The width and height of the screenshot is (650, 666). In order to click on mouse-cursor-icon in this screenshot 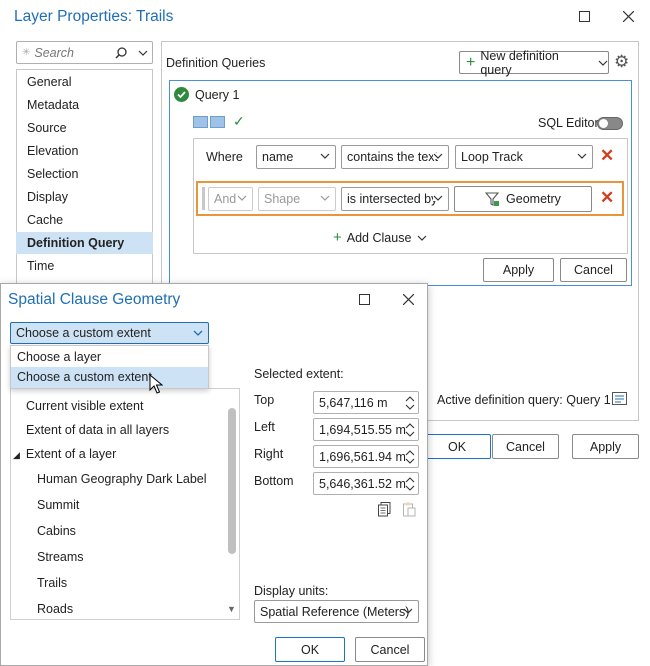, I will do `click(156, 384)`.